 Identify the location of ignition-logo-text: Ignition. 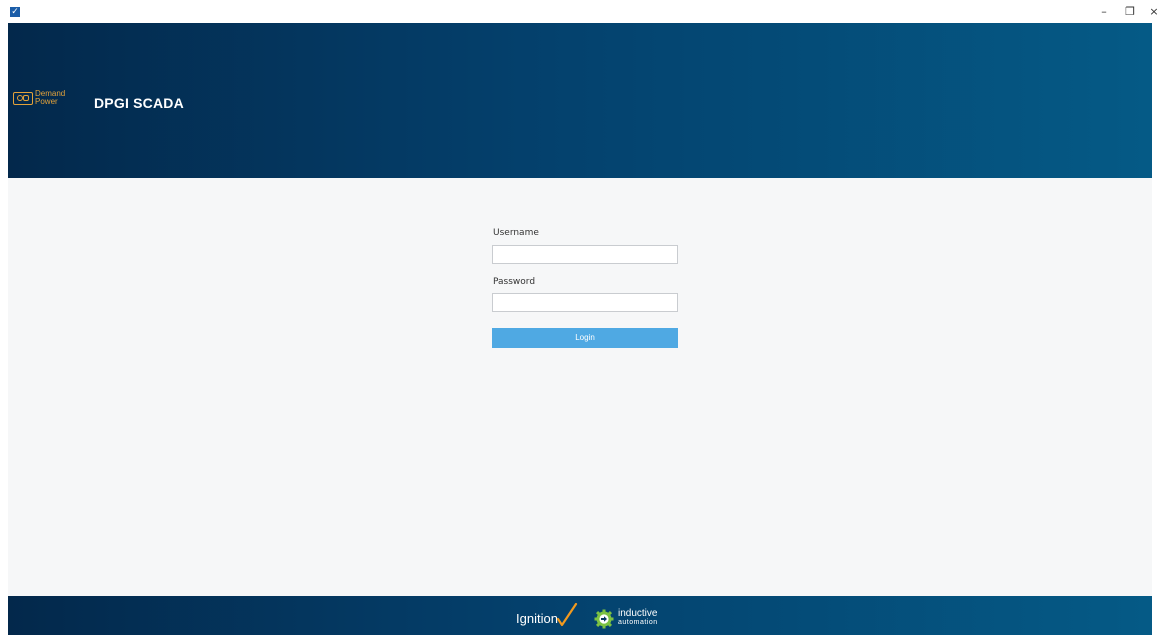
(537, 618).